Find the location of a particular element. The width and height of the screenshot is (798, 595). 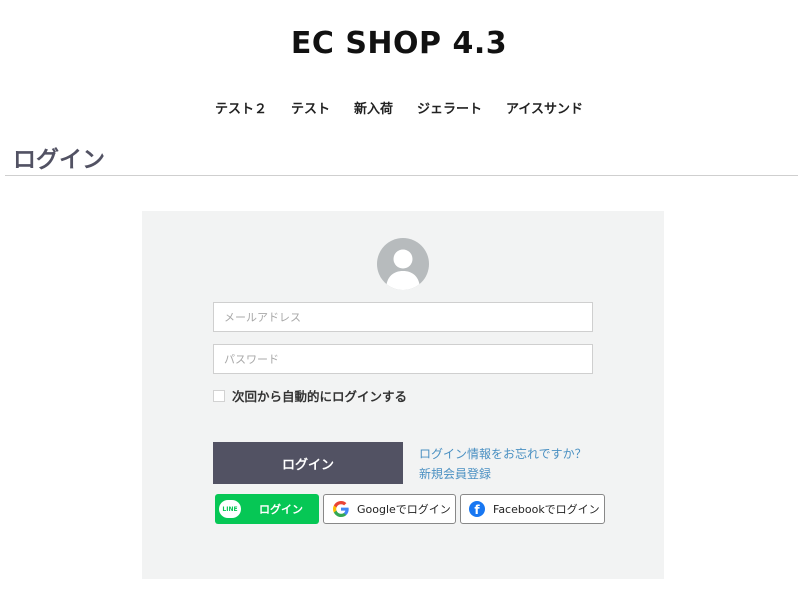

account-links: ログイン情報をお忘れですか？ 新規会員登録 is located at coordinates (503, 464).